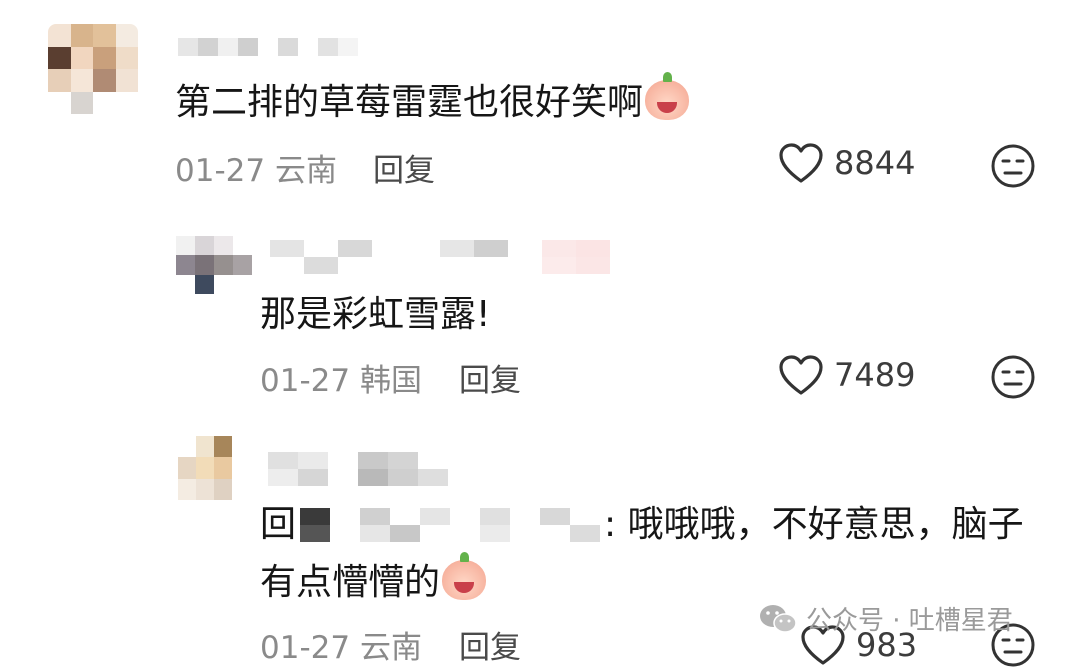 Image resolution: width=1080 pixels, height=668 pixels. Describe the element at coordinates (875, 163) in the screenshot. I see `like-count: 8844` at that location.